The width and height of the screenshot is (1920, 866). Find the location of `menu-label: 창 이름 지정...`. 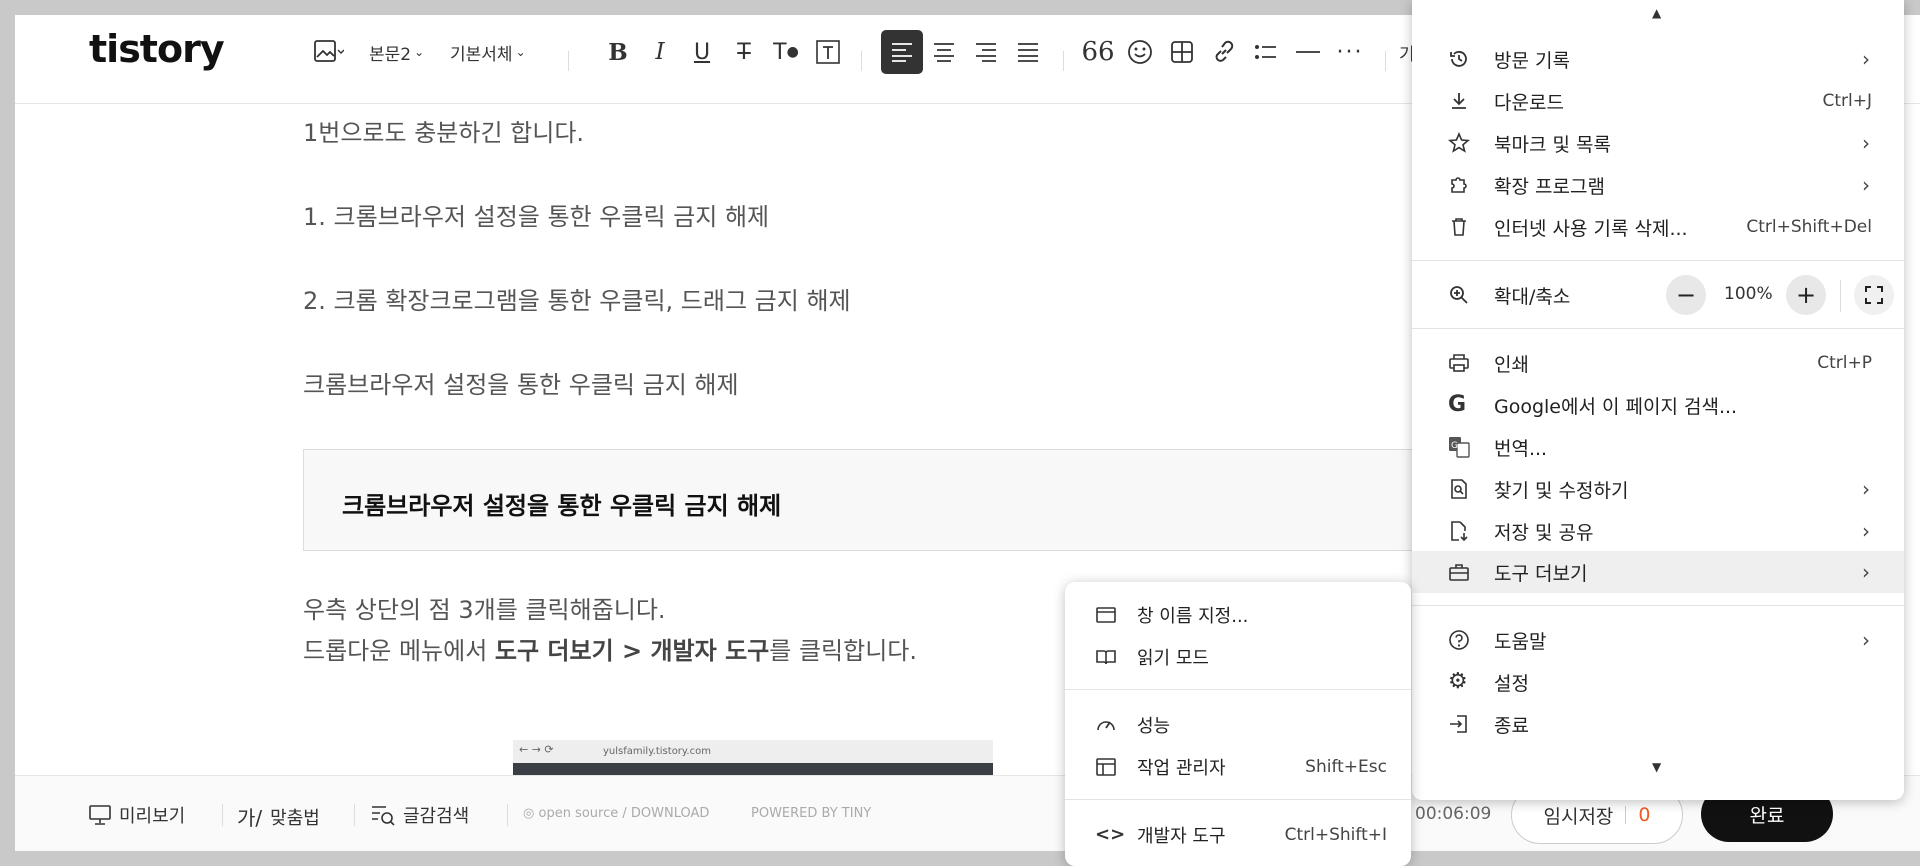

menu-label: 창 이름 지정... is located at coordinates (1193, 616).